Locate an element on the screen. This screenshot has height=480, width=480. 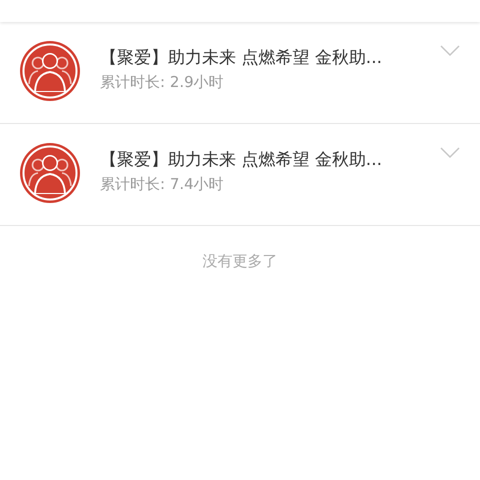
duration-text: 累计时长: 7.4小时 is located at coordinates (162, 184).